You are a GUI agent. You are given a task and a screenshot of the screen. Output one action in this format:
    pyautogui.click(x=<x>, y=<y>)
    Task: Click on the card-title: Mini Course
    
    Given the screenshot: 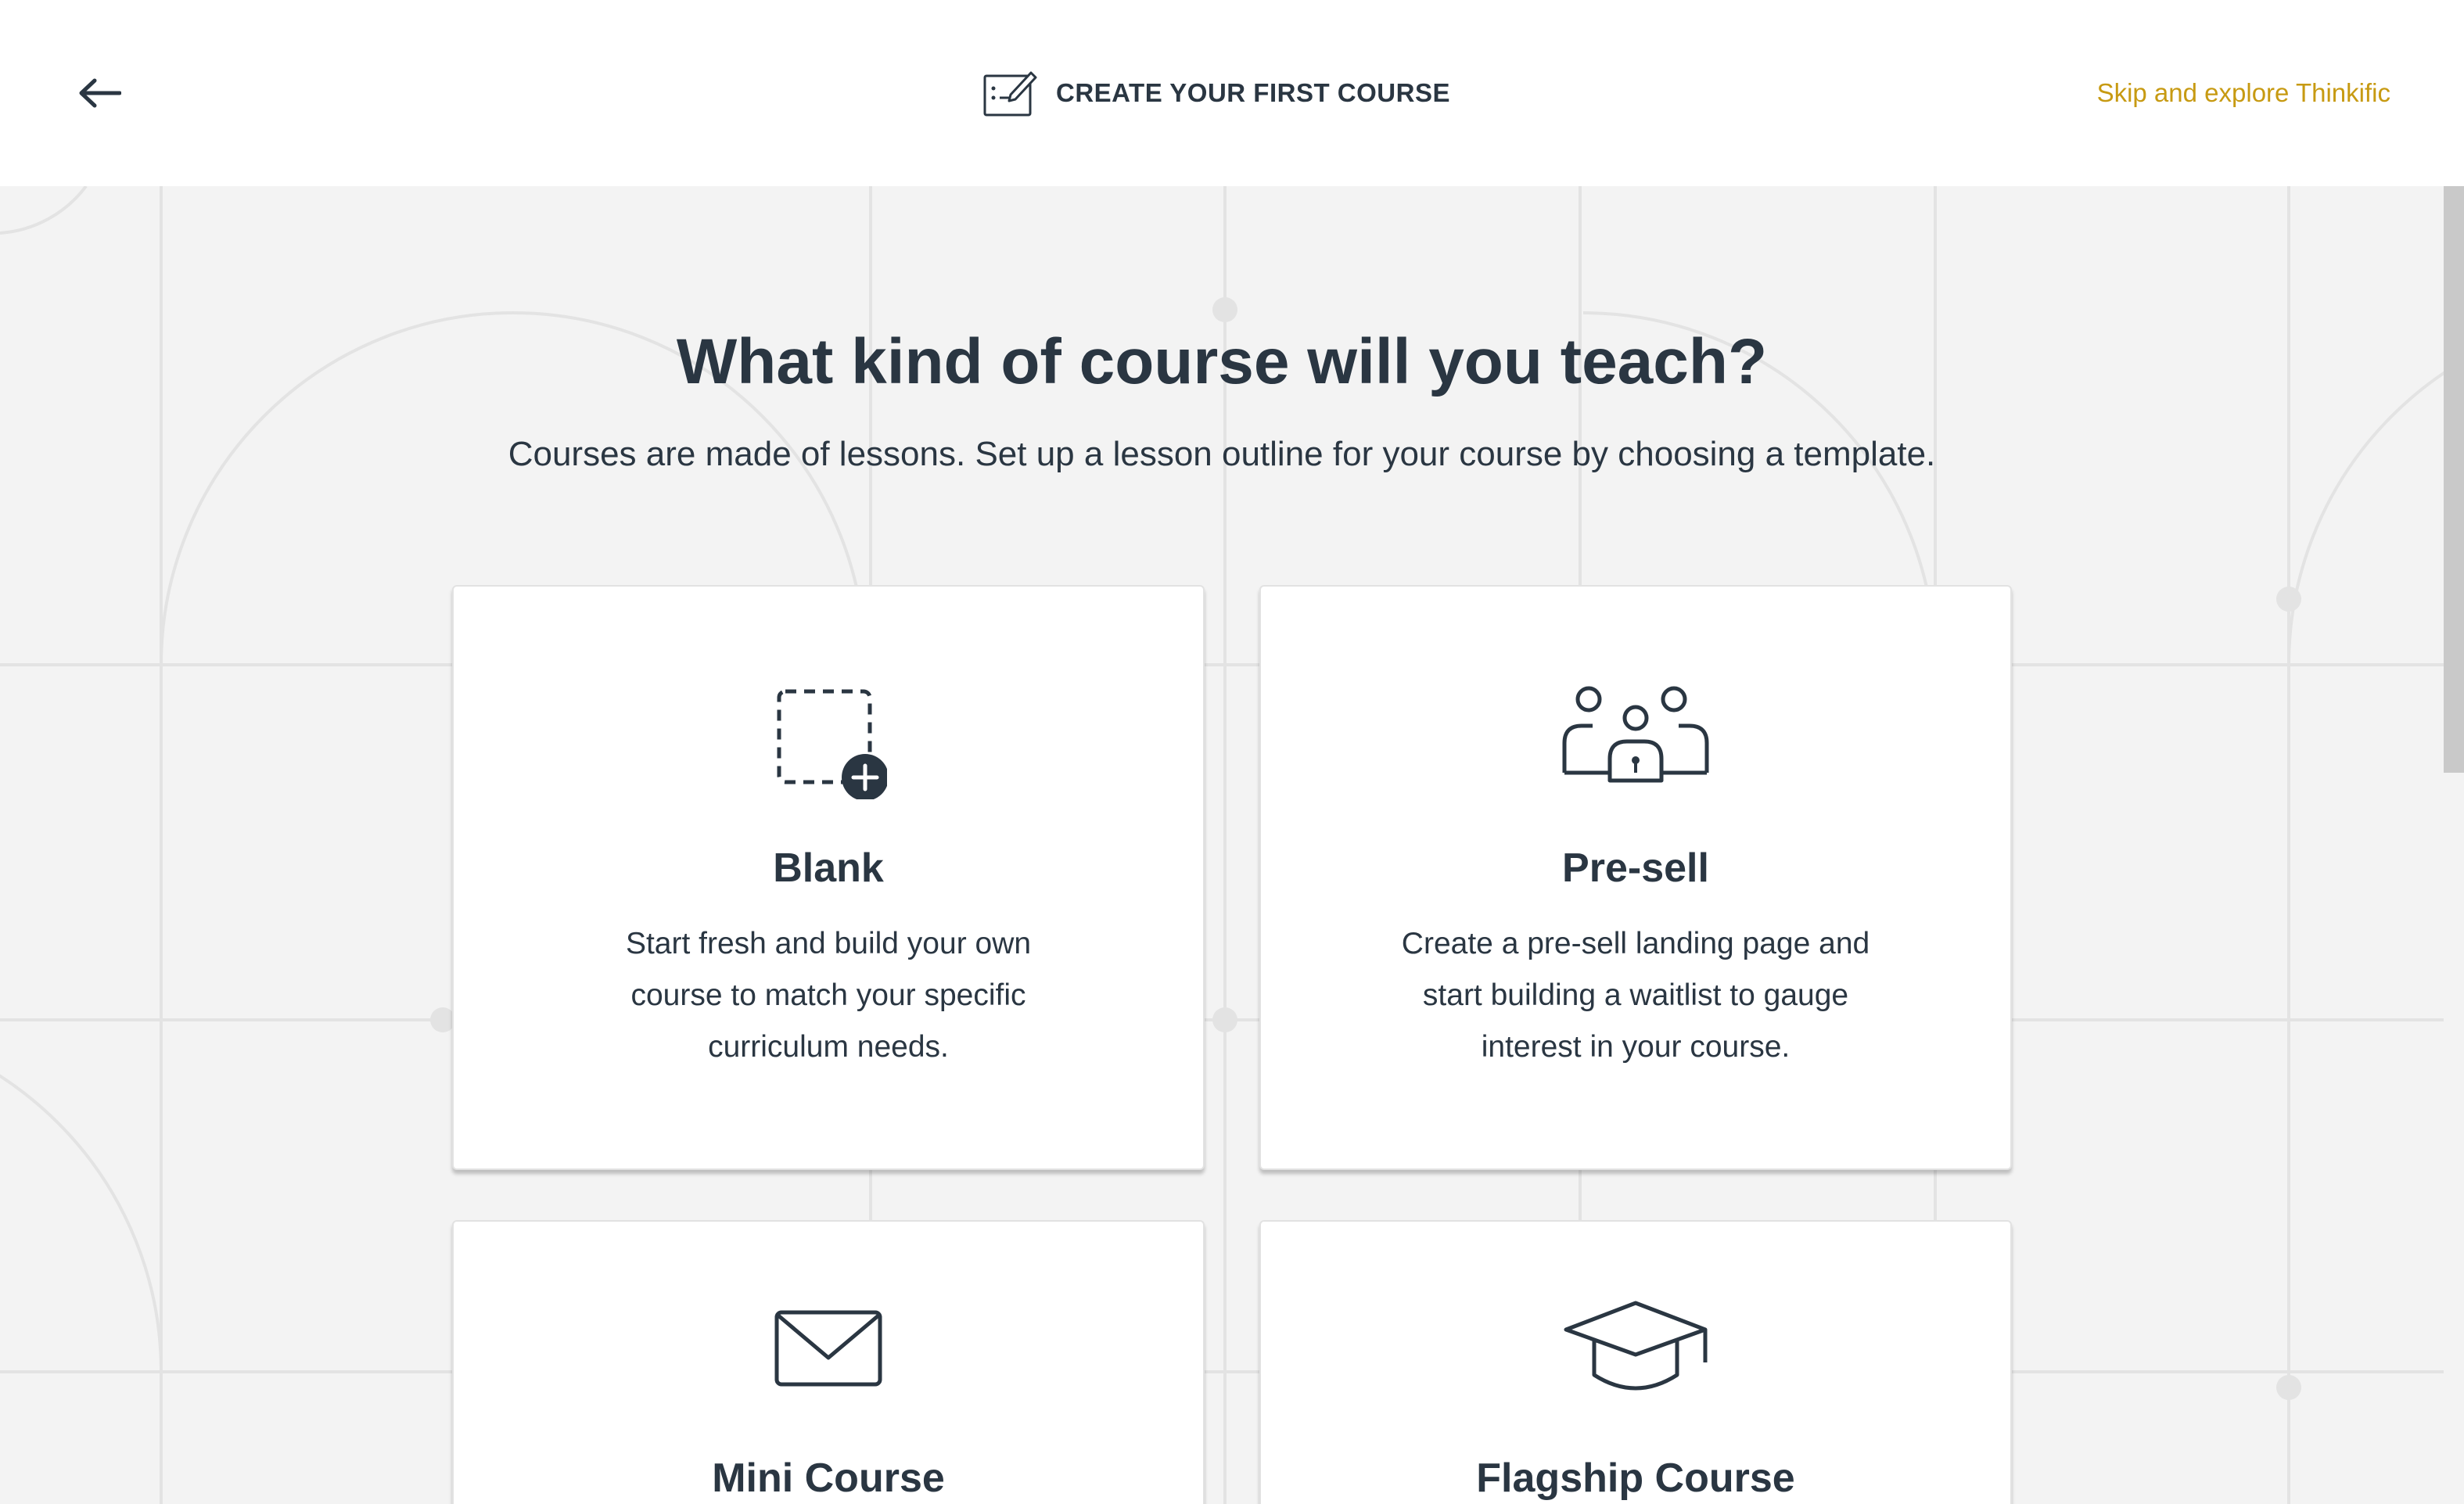 What is the action you would take?
    pyautogui.click(x=828, y=1478)
    